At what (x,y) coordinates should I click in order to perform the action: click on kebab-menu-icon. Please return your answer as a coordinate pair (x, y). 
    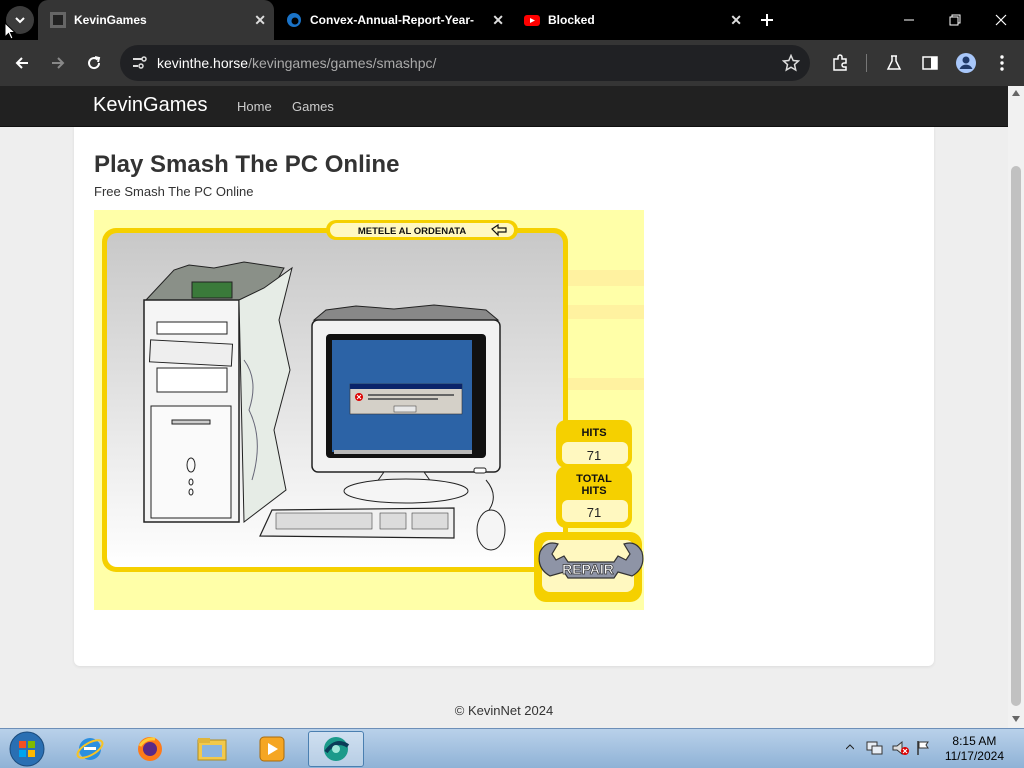
    Looking at the image, I should click on (1002, 63).